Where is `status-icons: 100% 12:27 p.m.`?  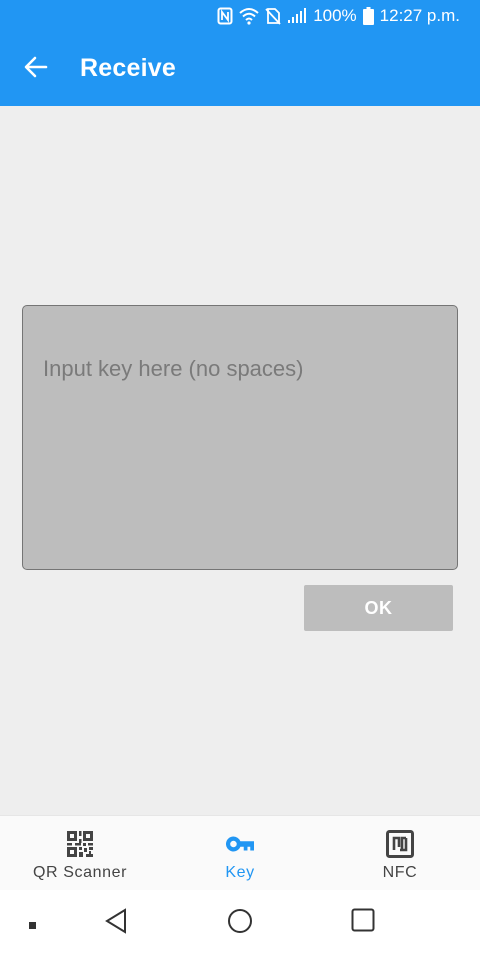 status-icons: 100% 12:27 p.m. is located at coordinates (338, 16).